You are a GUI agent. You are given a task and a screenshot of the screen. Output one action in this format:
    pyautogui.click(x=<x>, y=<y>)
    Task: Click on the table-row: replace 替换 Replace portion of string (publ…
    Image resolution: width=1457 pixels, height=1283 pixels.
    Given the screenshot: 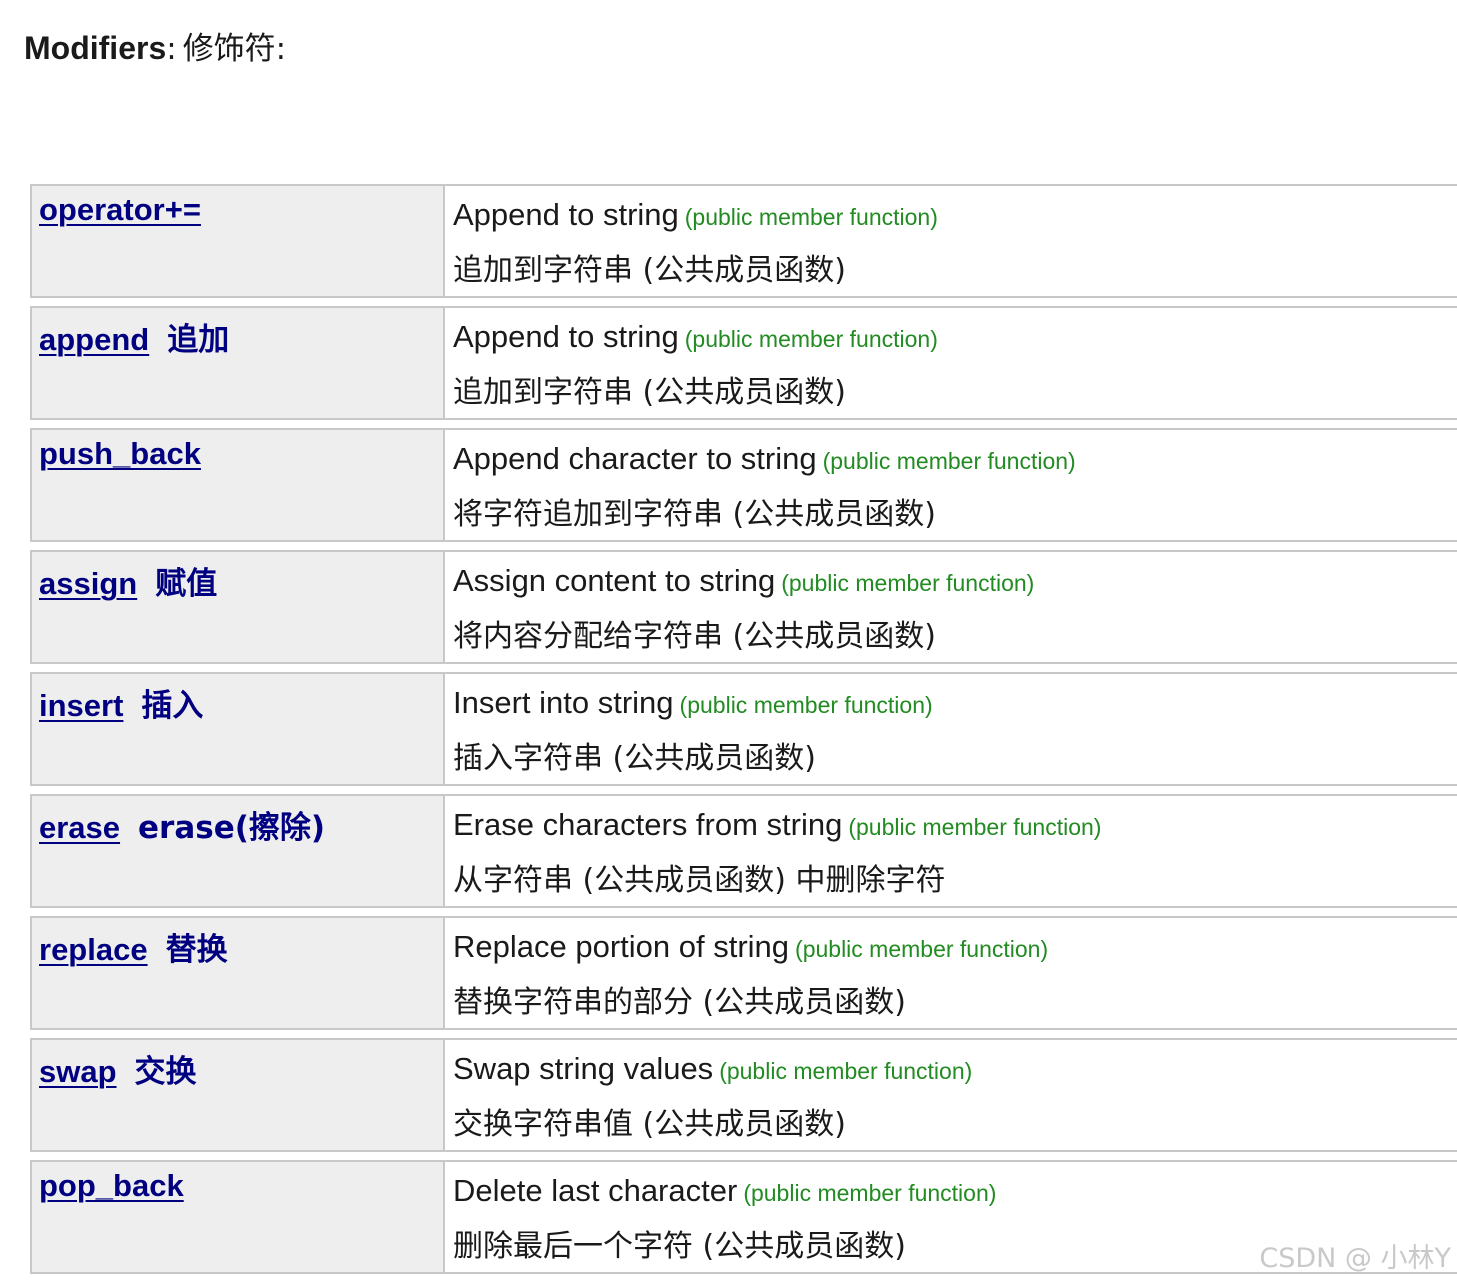 What is the action you would take?
    pyautogui.click(x=743, y=973)
    